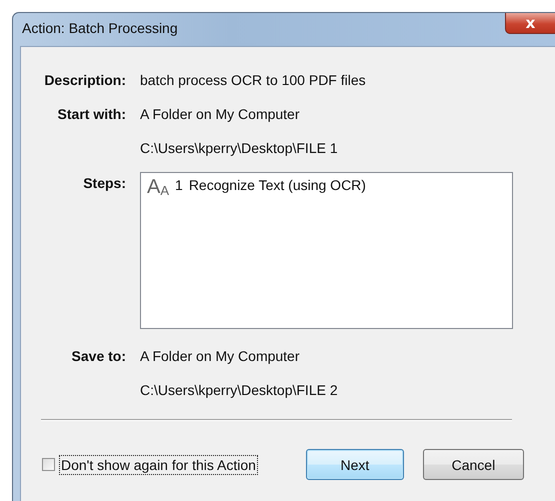 This screenshot has height=501, width=555. Describe the element at coordinates (179, 185) in the screenshot. I see `step-number: 1` at that location.